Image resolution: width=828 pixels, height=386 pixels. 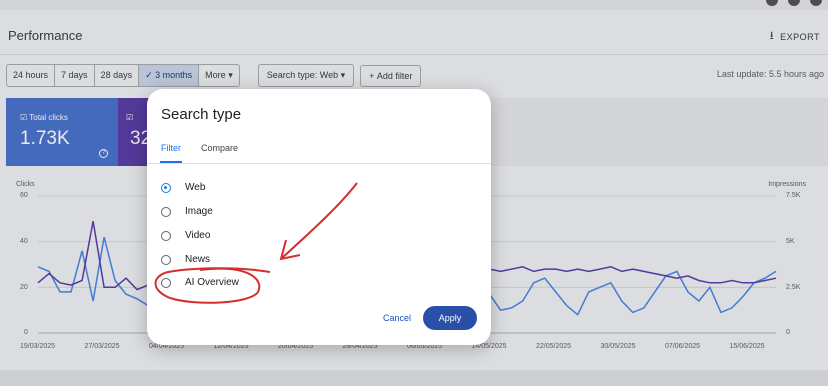 I want to click on tab-indicator, so click(x=171, y=162).